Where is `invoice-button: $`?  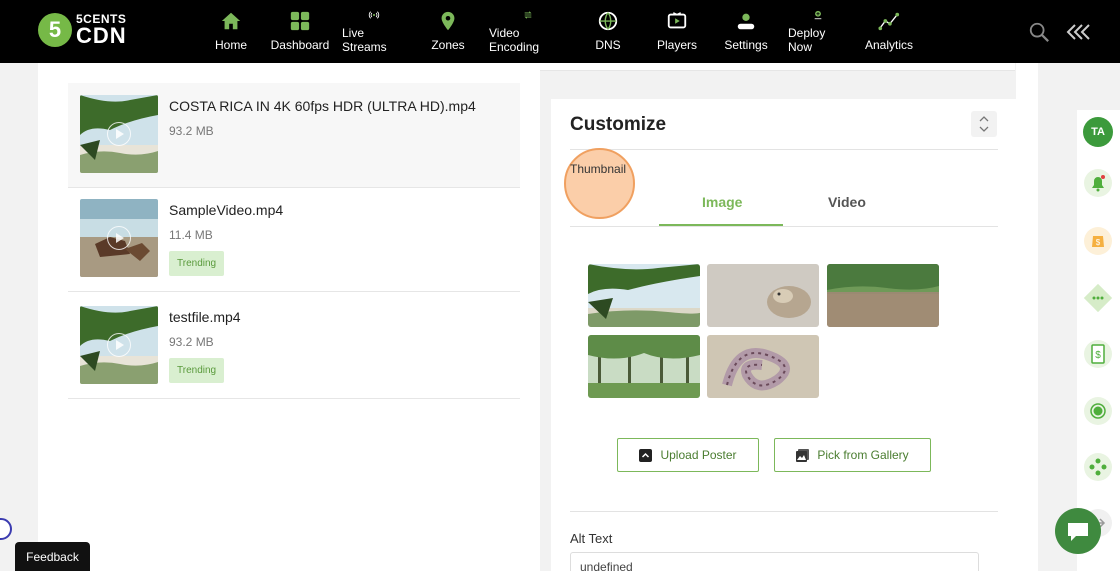 invoice-button: $ is located at coordinates (1098, 354).